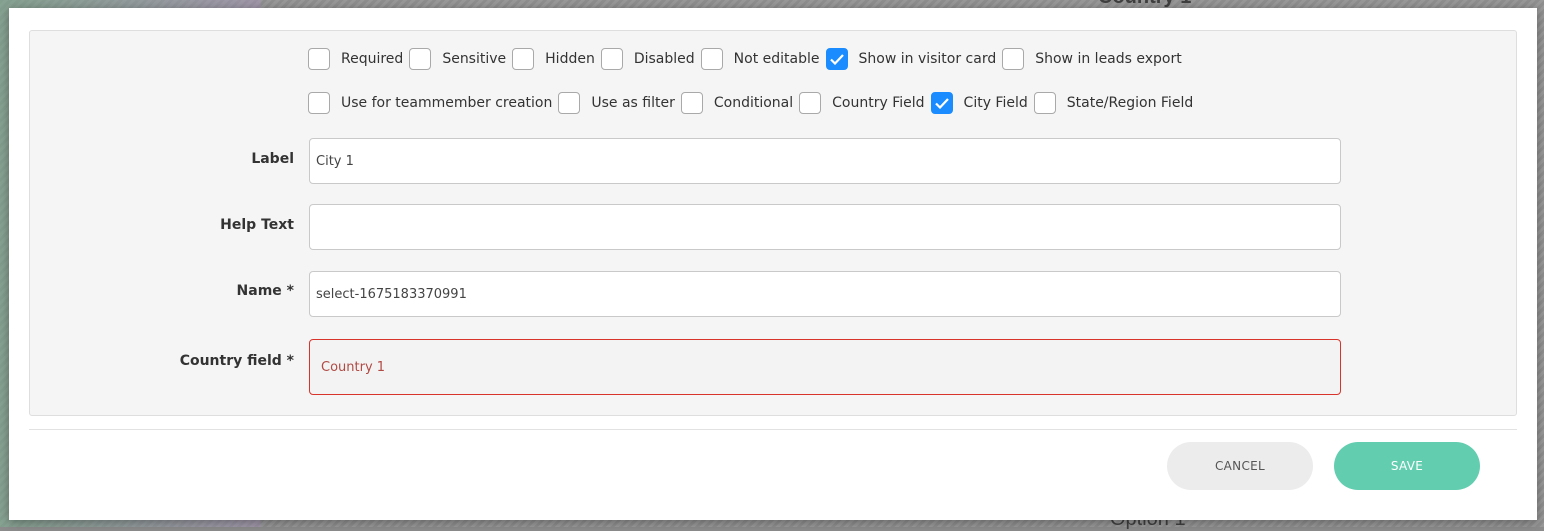 The image size is (1544, 531). I want to click on checkbox-required: Required, so click(355, 59).